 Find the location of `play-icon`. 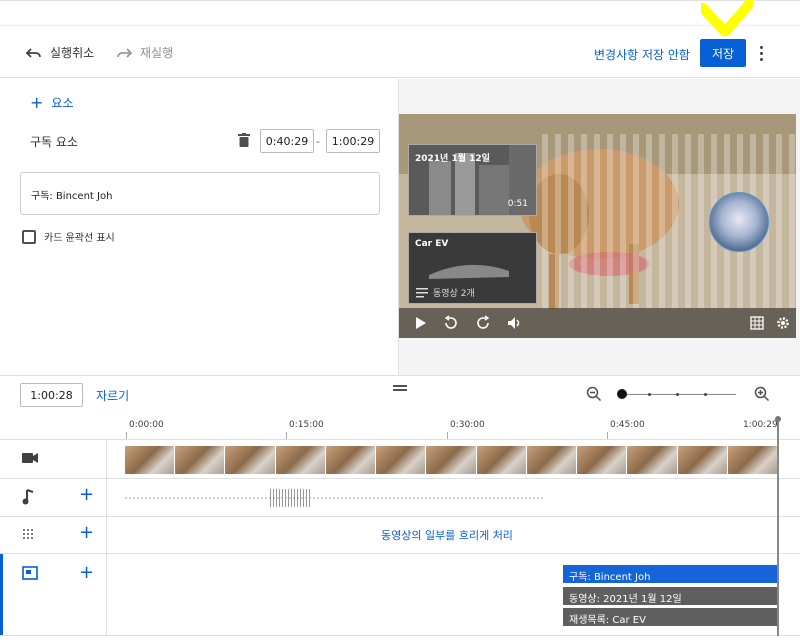

play-icon is located at coordinates (421, 323).